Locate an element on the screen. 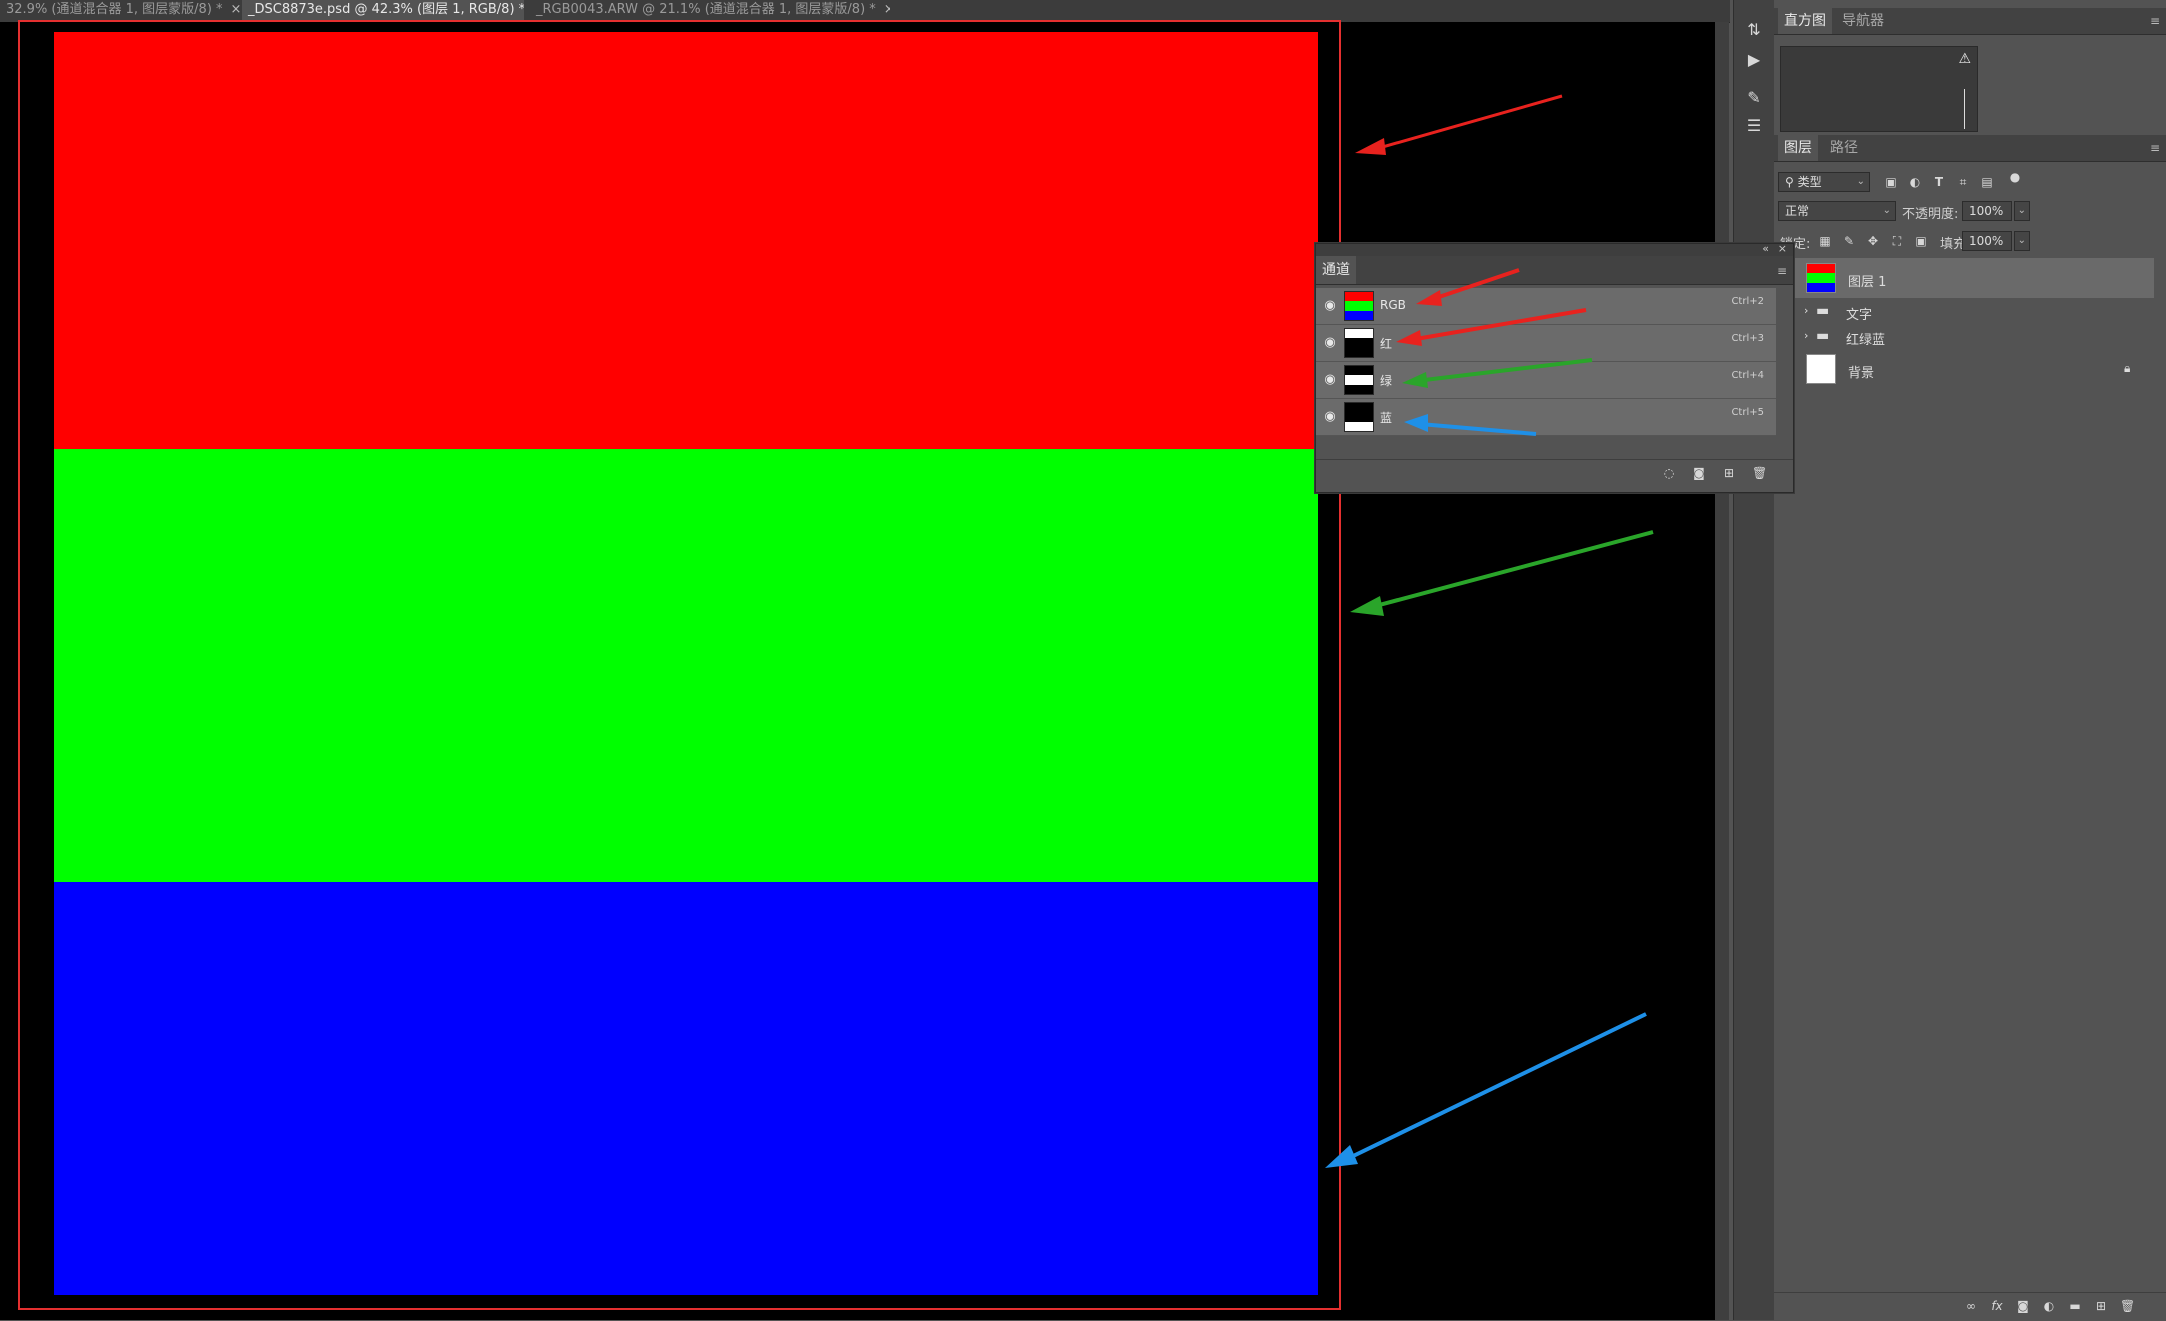 The width and height of the screenshot is (2166, 1321). lock-position-icon: ✥ is located at coordinates (1873, 241).